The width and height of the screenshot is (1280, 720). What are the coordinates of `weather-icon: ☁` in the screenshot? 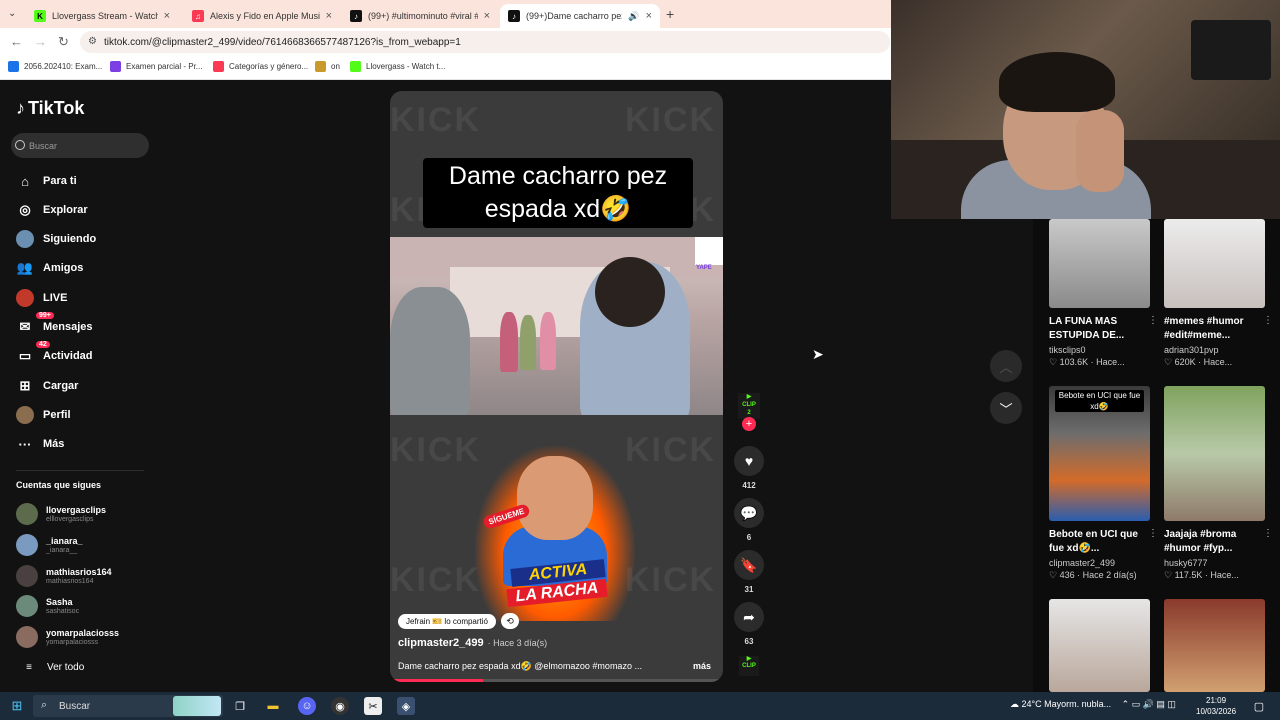 It's located at (1016, 704).